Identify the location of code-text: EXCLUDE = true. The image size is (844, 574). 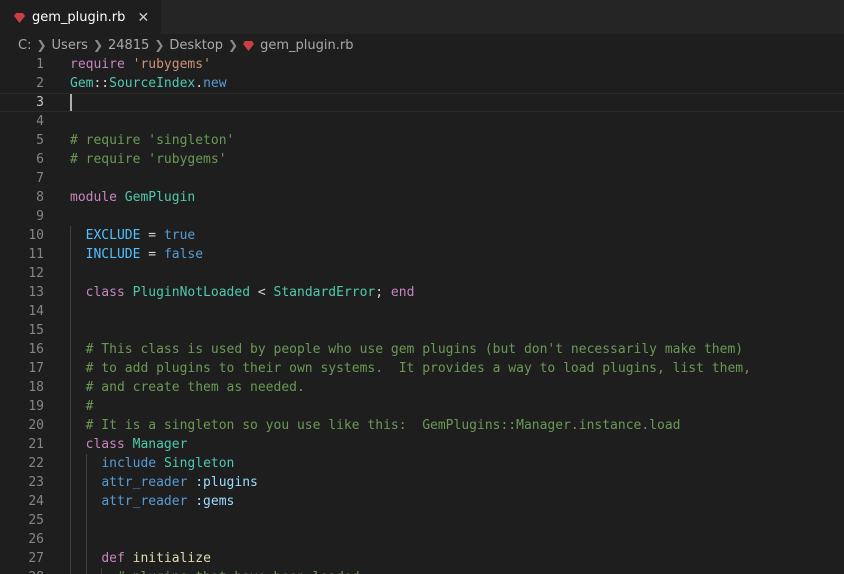
(133, 235).